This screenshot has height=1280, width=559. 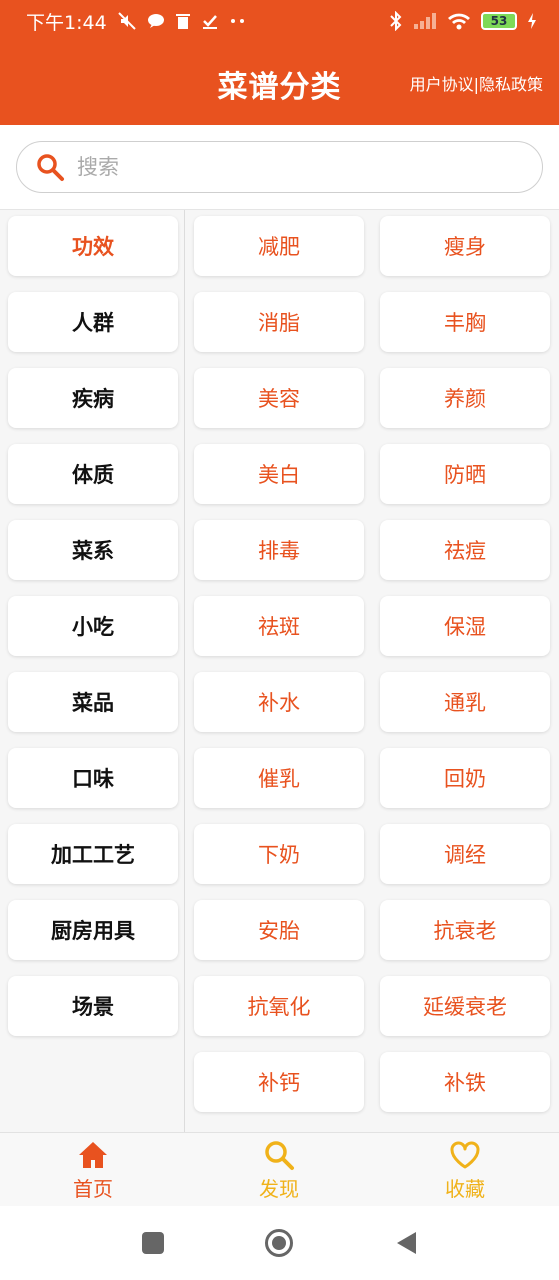 I want to click on status-right: 53, so click(x=463, y=21).